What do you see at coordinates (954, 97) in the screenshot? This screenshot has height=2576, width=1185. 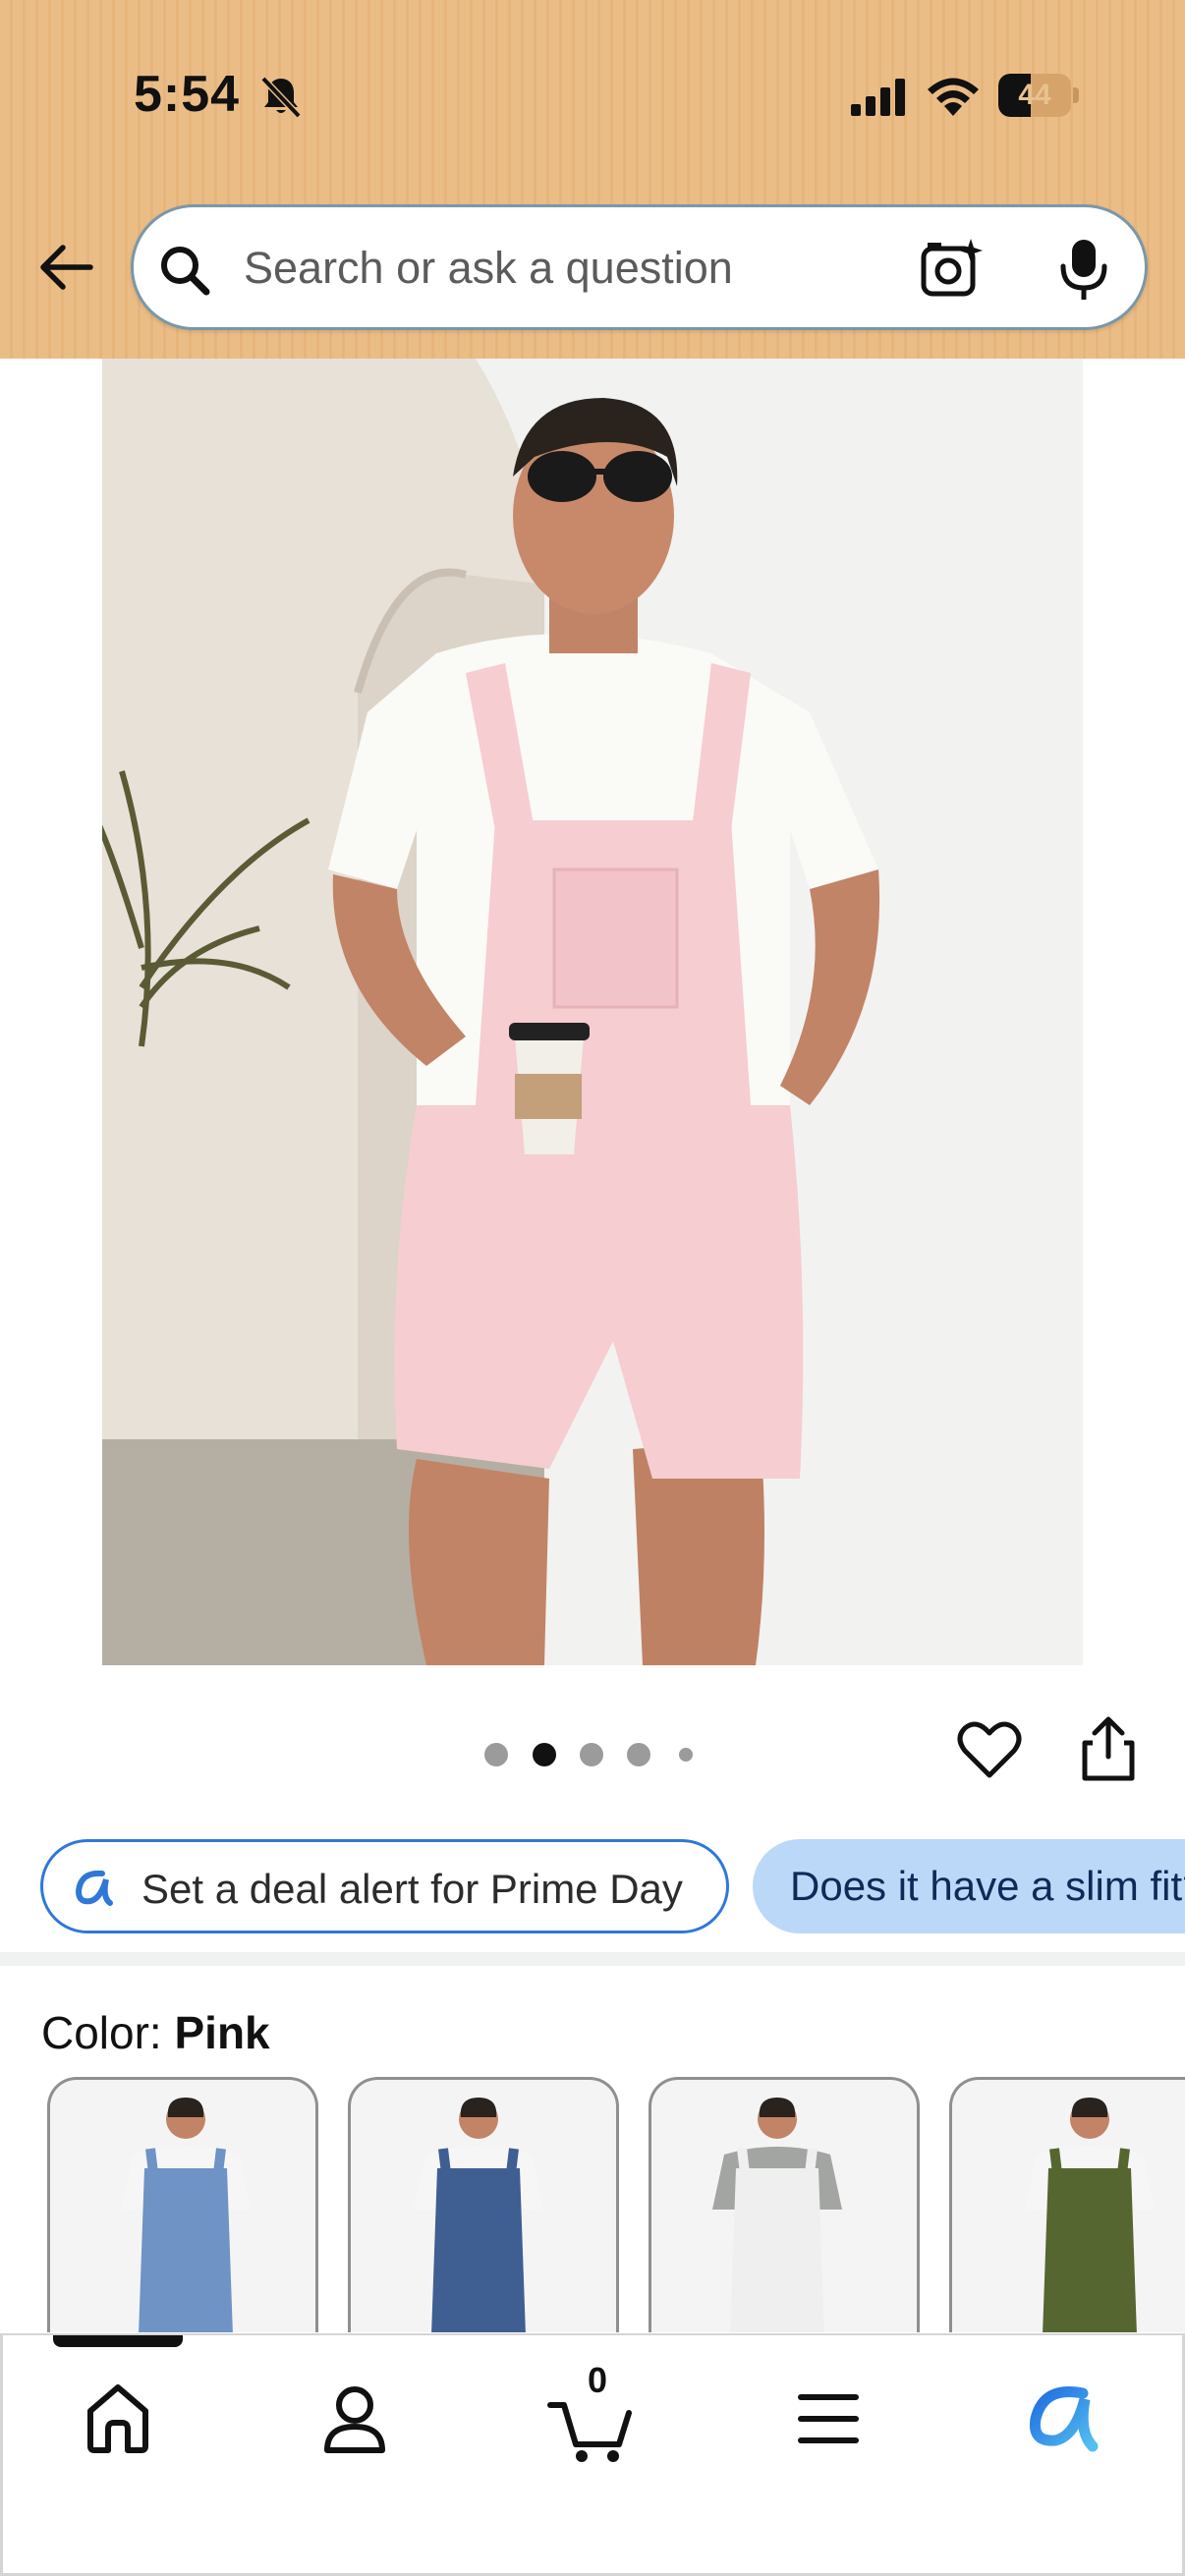 I see `wifi-icon` at bounding box center [954, 97].